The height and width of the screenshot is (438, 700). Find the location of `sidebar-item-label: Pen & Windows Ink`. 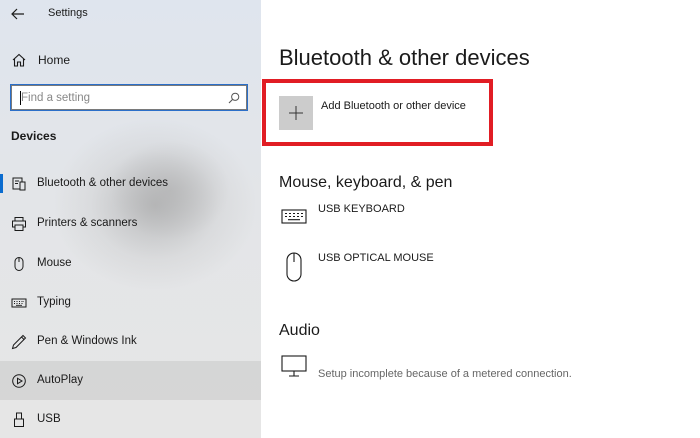

sidebar-item-label: Pen & Windows Ink is located at coordinates (87, 341).